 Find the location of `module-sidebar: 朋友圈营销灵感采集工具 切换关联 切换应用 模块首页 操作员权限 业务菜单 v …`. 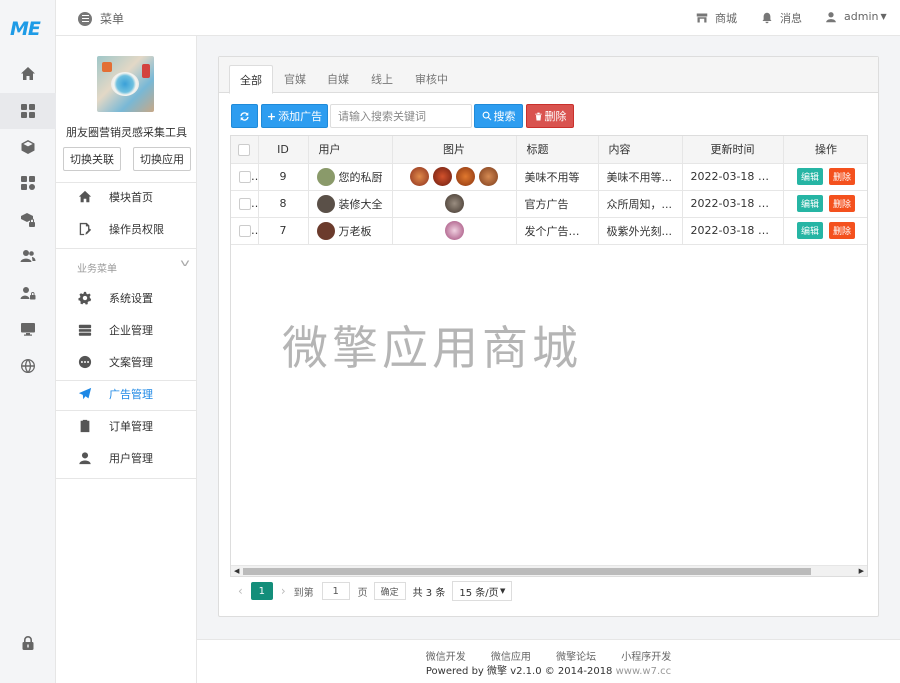

module-sidebar: 朋友圈营销灵感采集工具 切换关联 切换应用 模块首页 操作员权限 业务菜单 v … is located at coordinates (126, 359).